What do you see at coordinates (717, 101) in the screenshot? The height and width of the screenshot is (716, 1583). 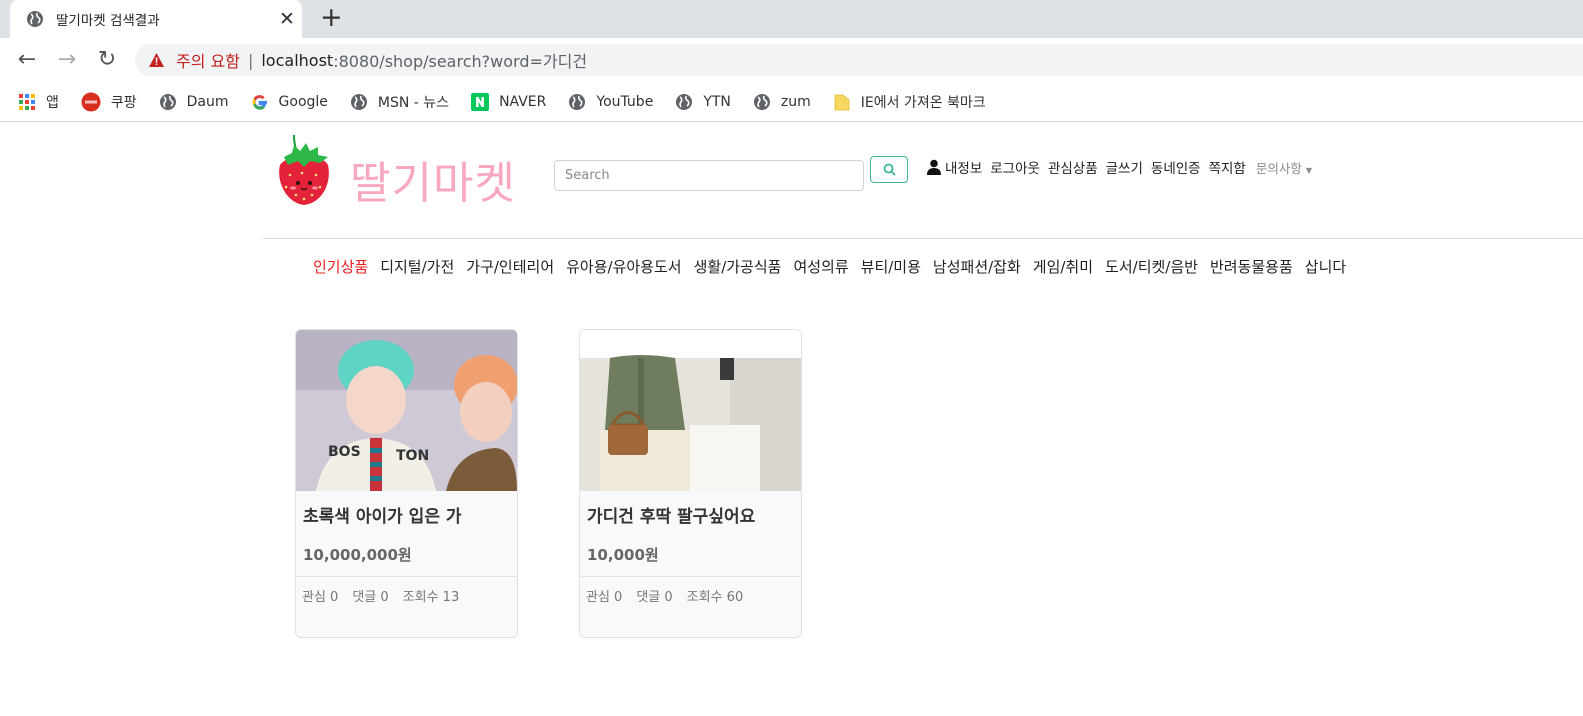 I see `bookmark-label: YTN` at bounding box center [717, 101].